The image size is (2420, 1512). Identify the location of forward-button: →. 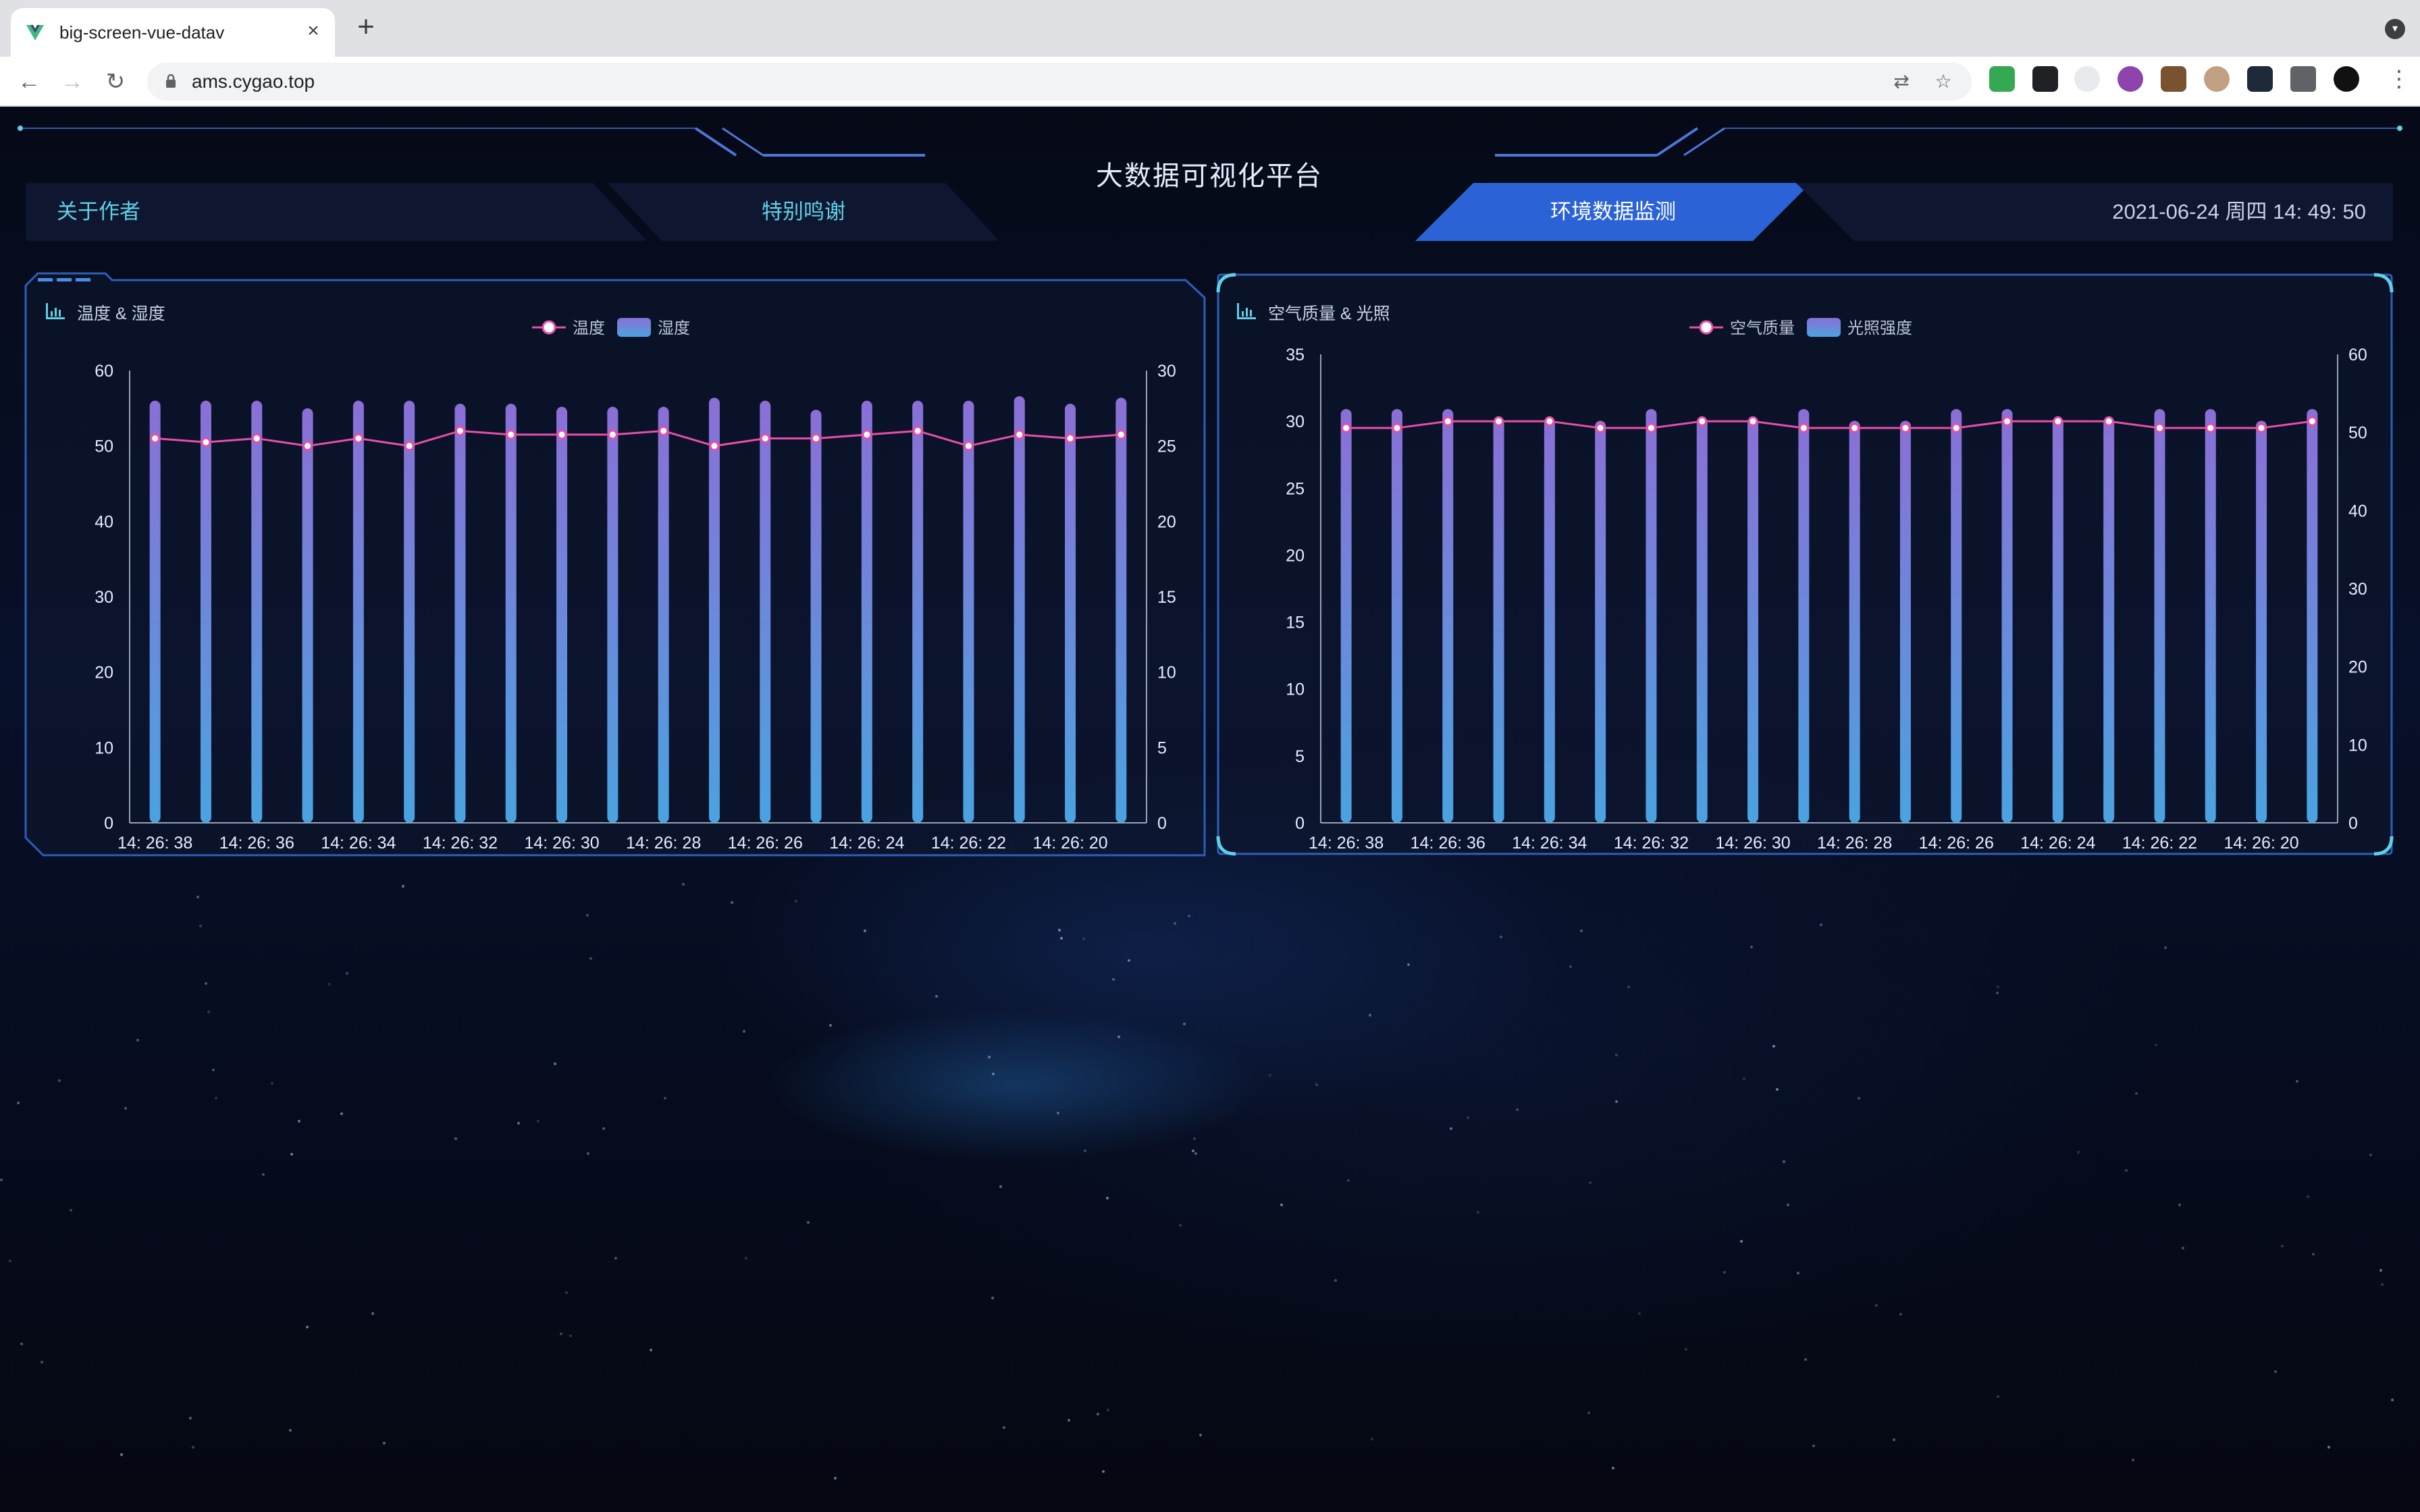
(72, 81).